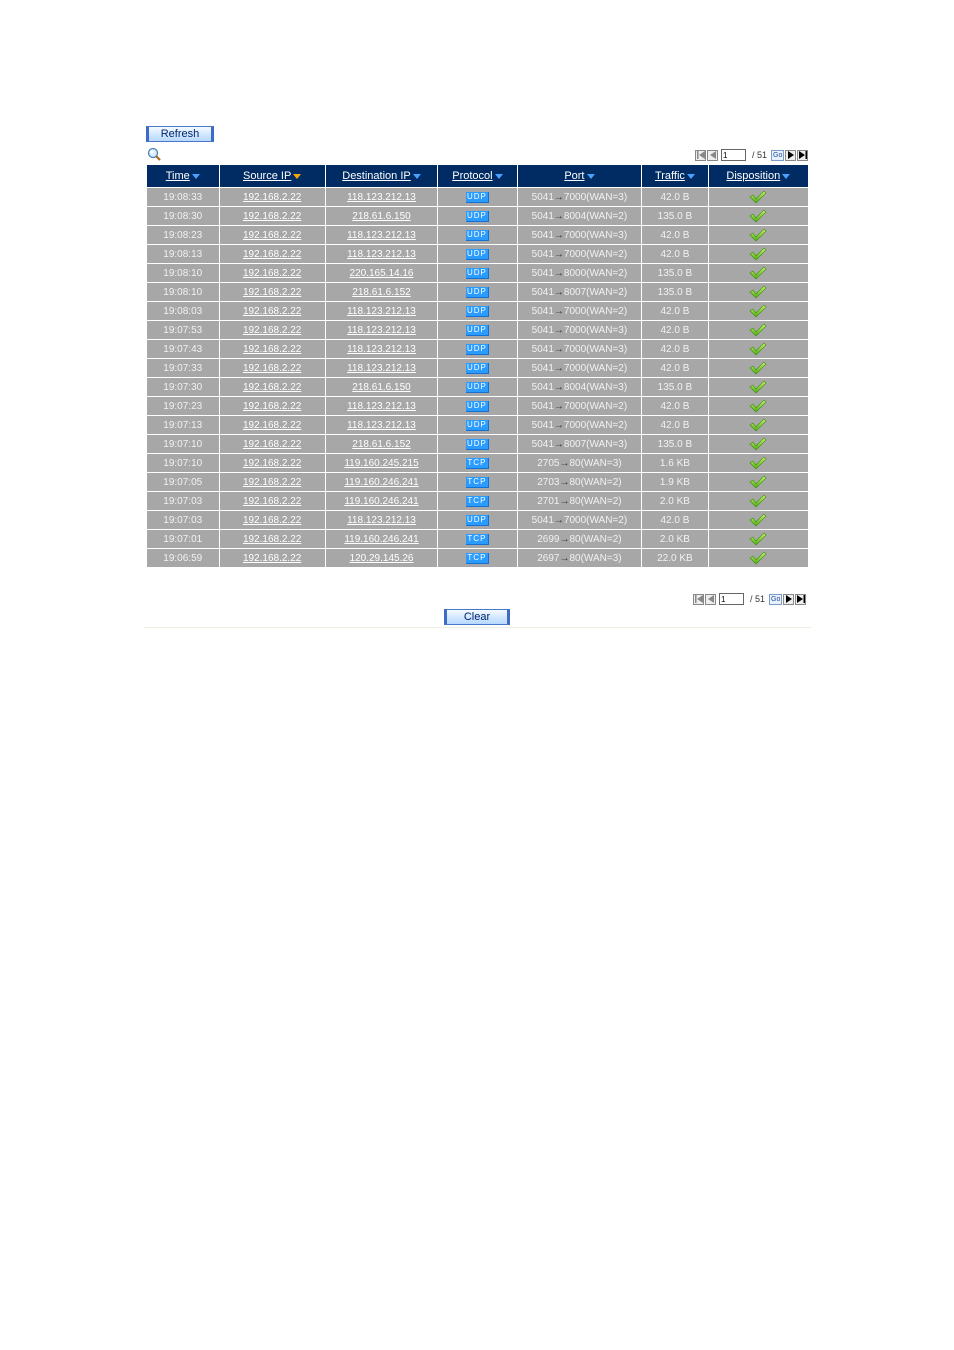 Image resolution: width=954 pixels, height=1350 pixels. What do you see at coordinates (595, 235) in the screenshot?
I see `destination-port: 7000(WAN=3)` at bounding box center [595, 235].